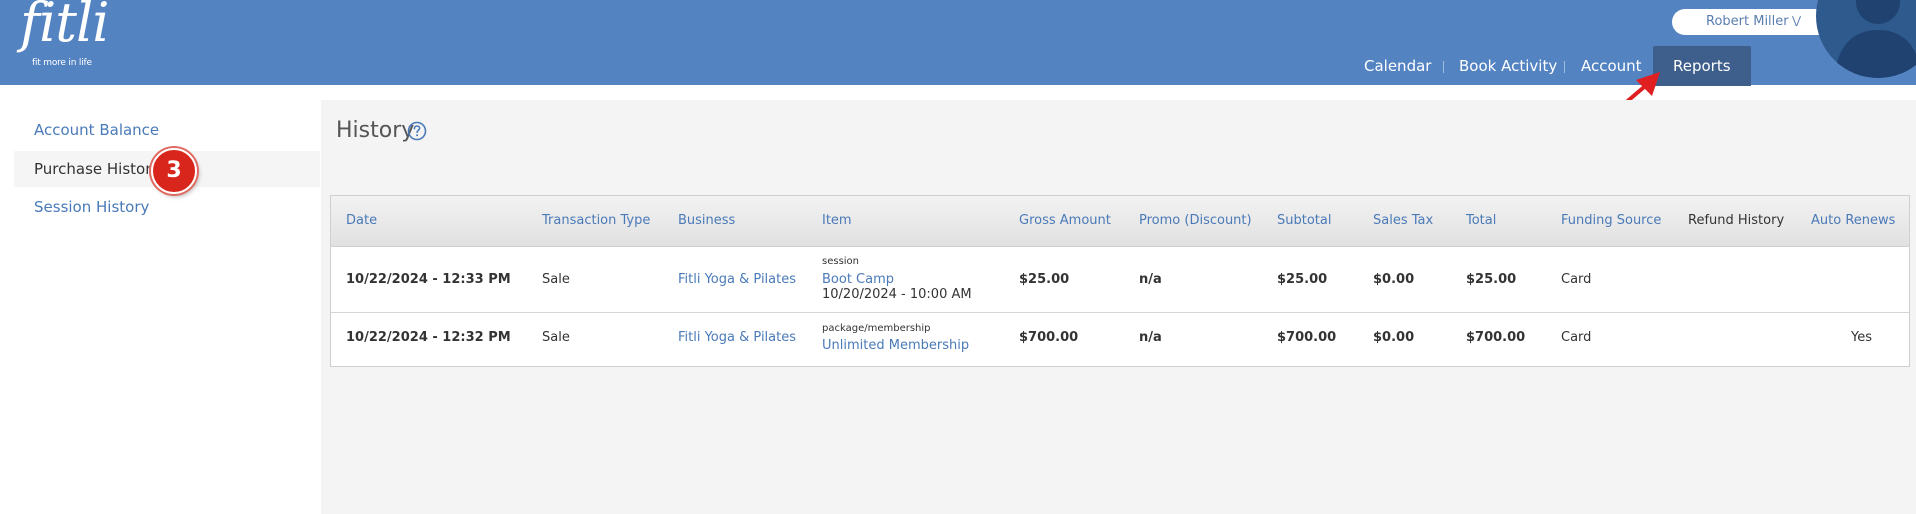  I want to click on fitli-logo: fitli fit more in life, so click(61, 36).